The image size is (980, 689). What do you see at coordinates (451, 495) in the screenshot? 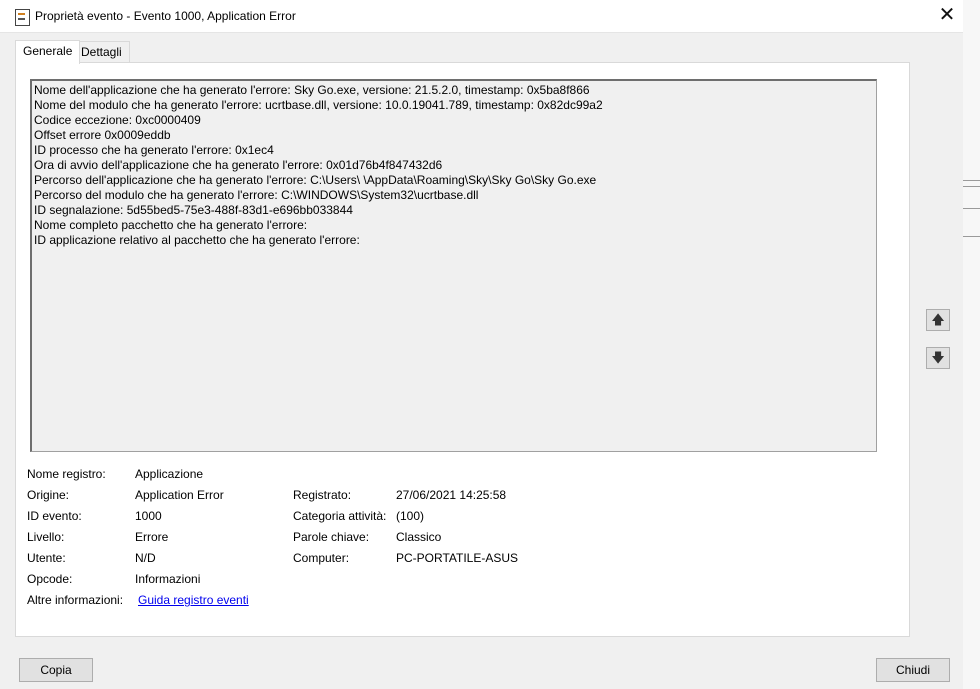
I see `logged-value: 27/06/2021 14:25:58` at bounding box center [451, 495].